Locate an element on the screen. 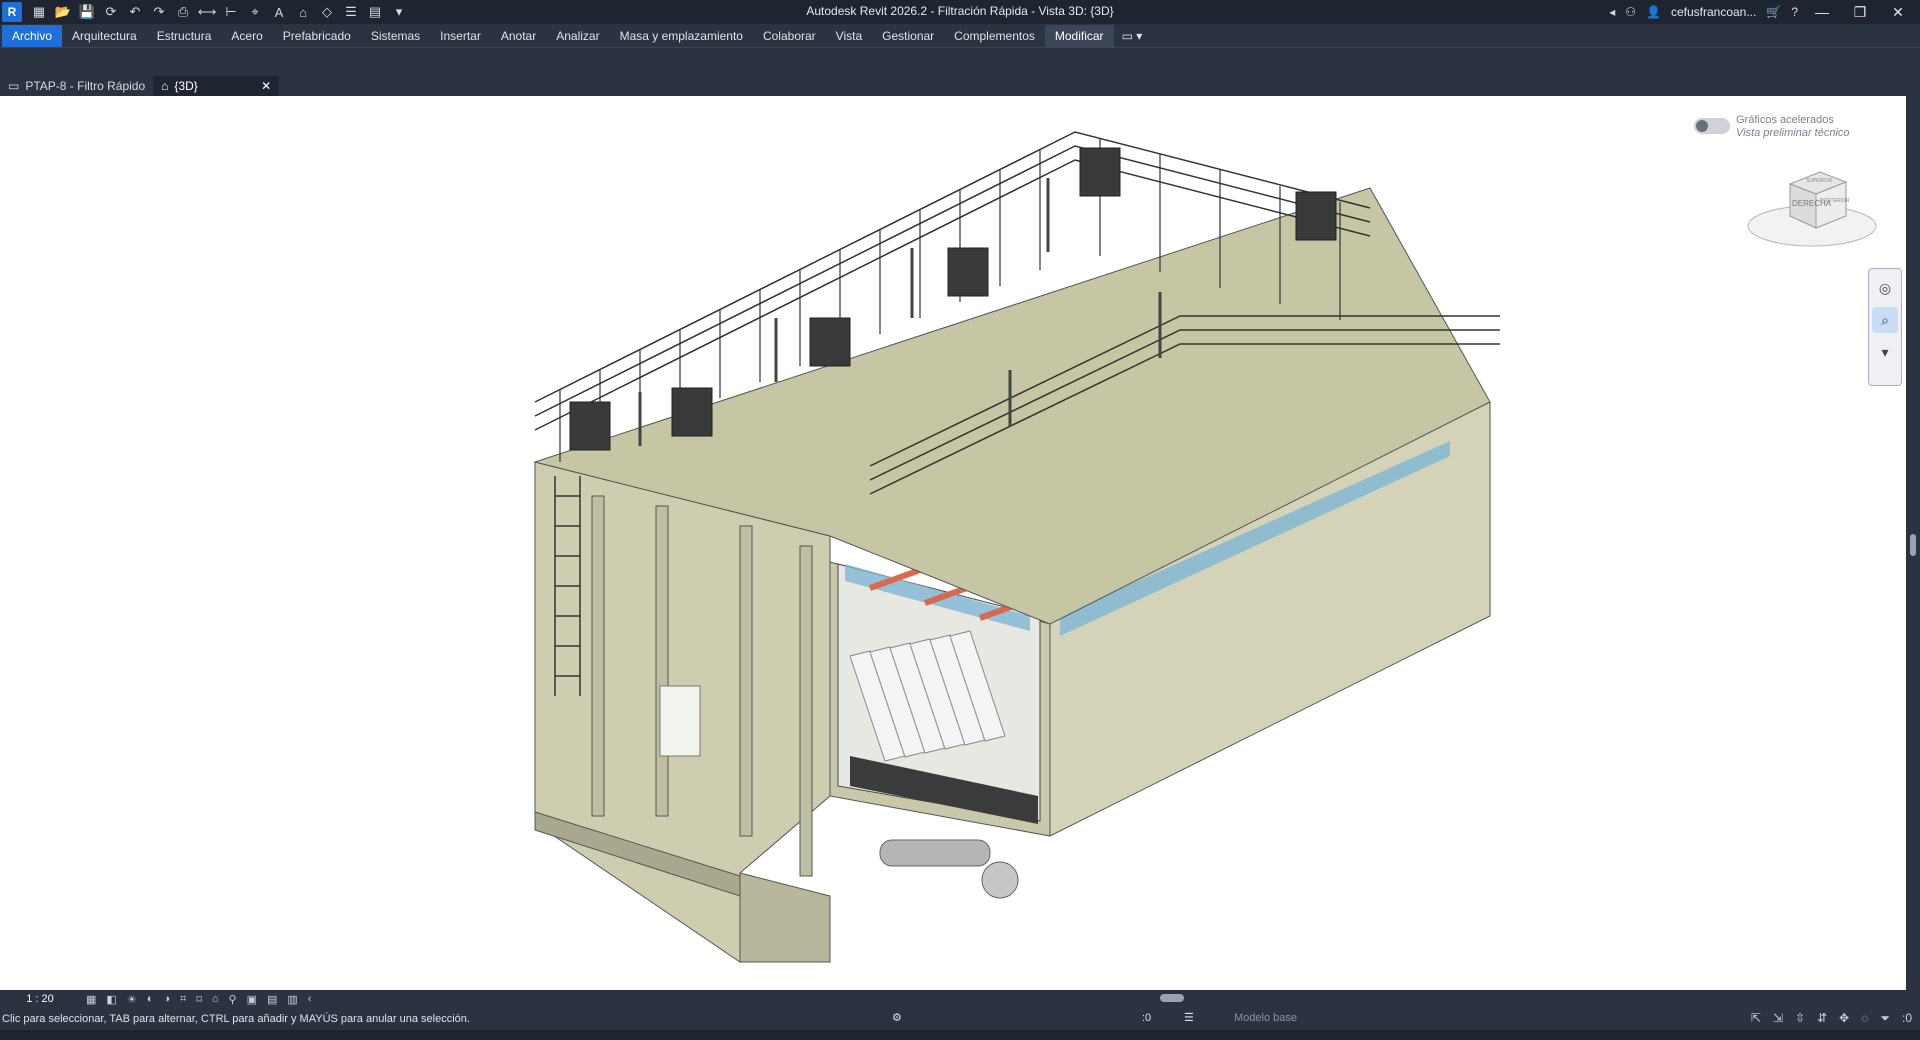 Image resolution: width=1920 pixels, height=1040 pixels. close-button: ✕ is located at coordinates (1898, 12).